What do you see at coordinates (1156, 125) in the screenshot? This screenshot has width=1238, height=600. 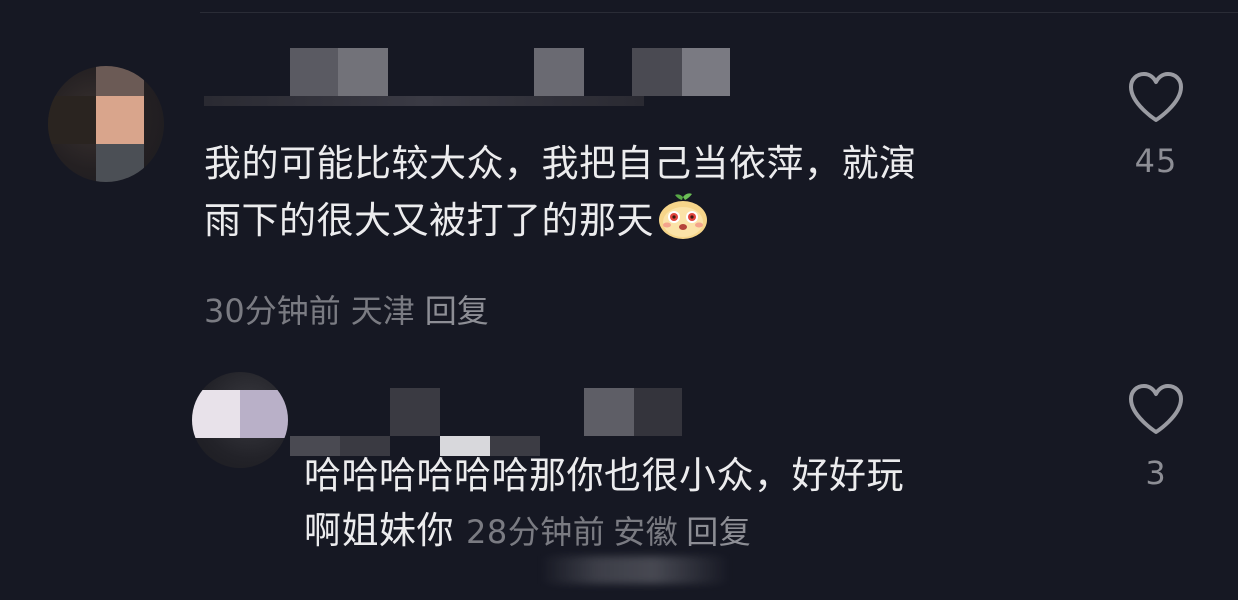 I see `like-button: 45` at bounding box center [1156, 125].